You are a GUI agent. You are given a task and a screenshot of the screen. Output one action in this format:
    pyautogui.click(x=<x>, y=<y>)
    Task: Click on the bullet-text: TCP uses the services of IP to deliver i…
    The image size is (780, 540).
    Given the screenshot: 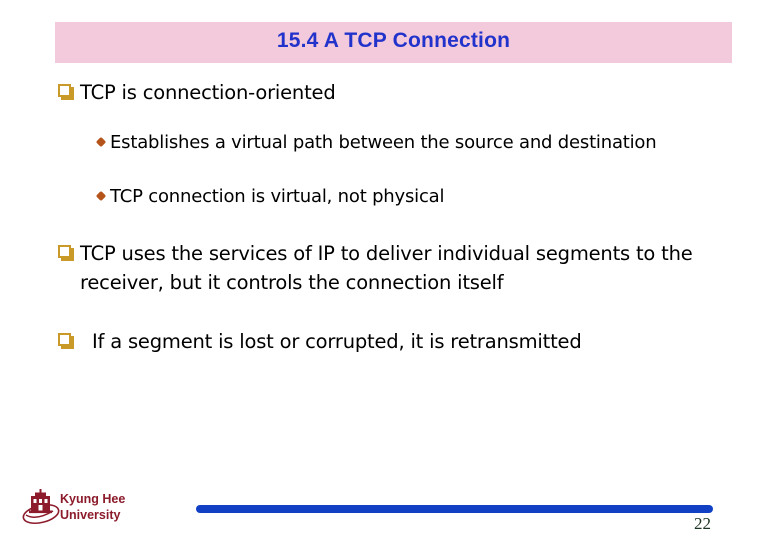 What is the action you would take?
    pyautogui.click(x=386, y=268)
    